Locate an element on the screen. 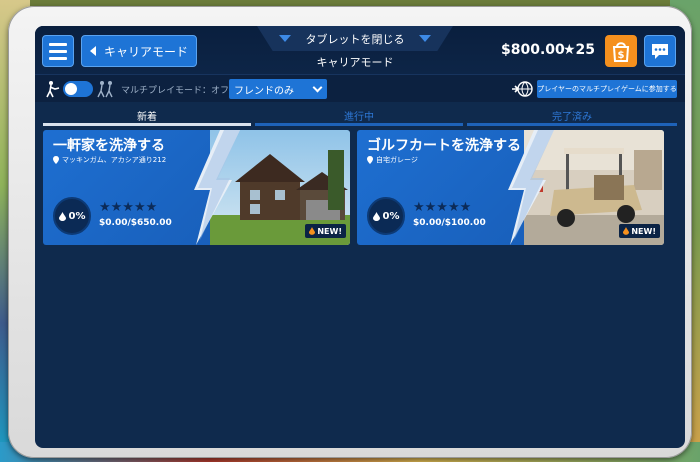  friends-filter-value: フレンドのみ is located at coordinates (264, 91).